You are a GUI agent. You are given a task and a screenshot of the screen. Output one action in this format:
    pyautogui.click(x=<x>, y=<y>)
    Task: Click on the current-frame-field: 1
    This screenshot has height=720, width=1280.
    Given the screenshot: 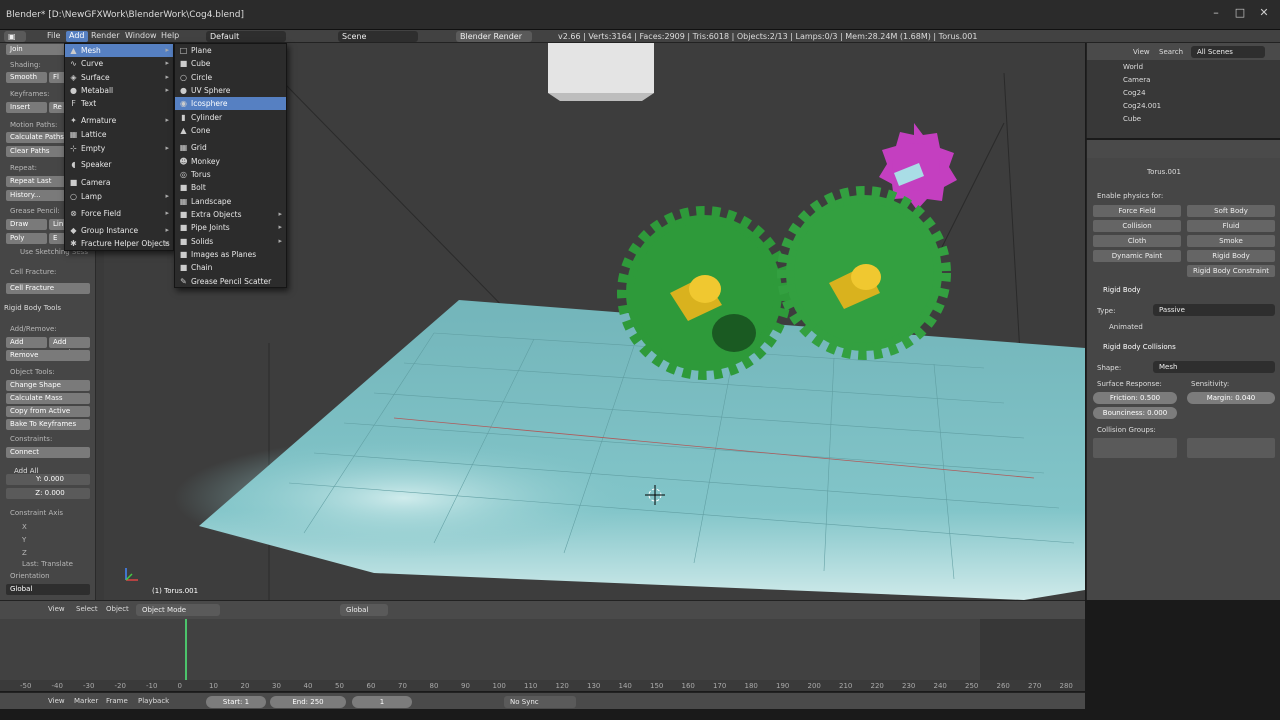 What is the action you would take?
    pyautogui.click(x=382, y=702)
    